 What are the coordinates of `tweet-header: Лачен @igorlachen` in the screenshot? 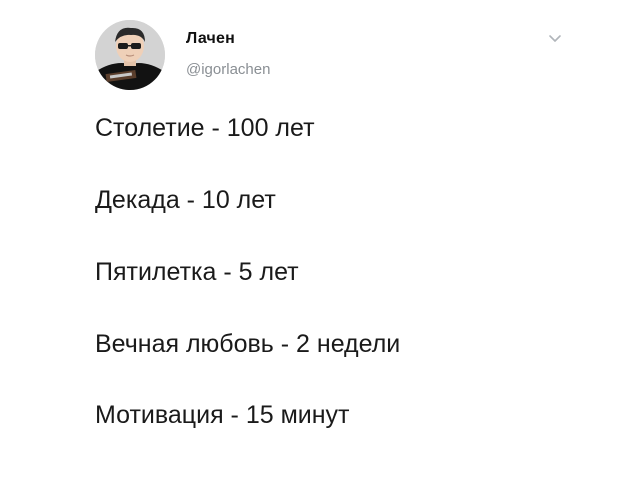 It's located at (335, 55).